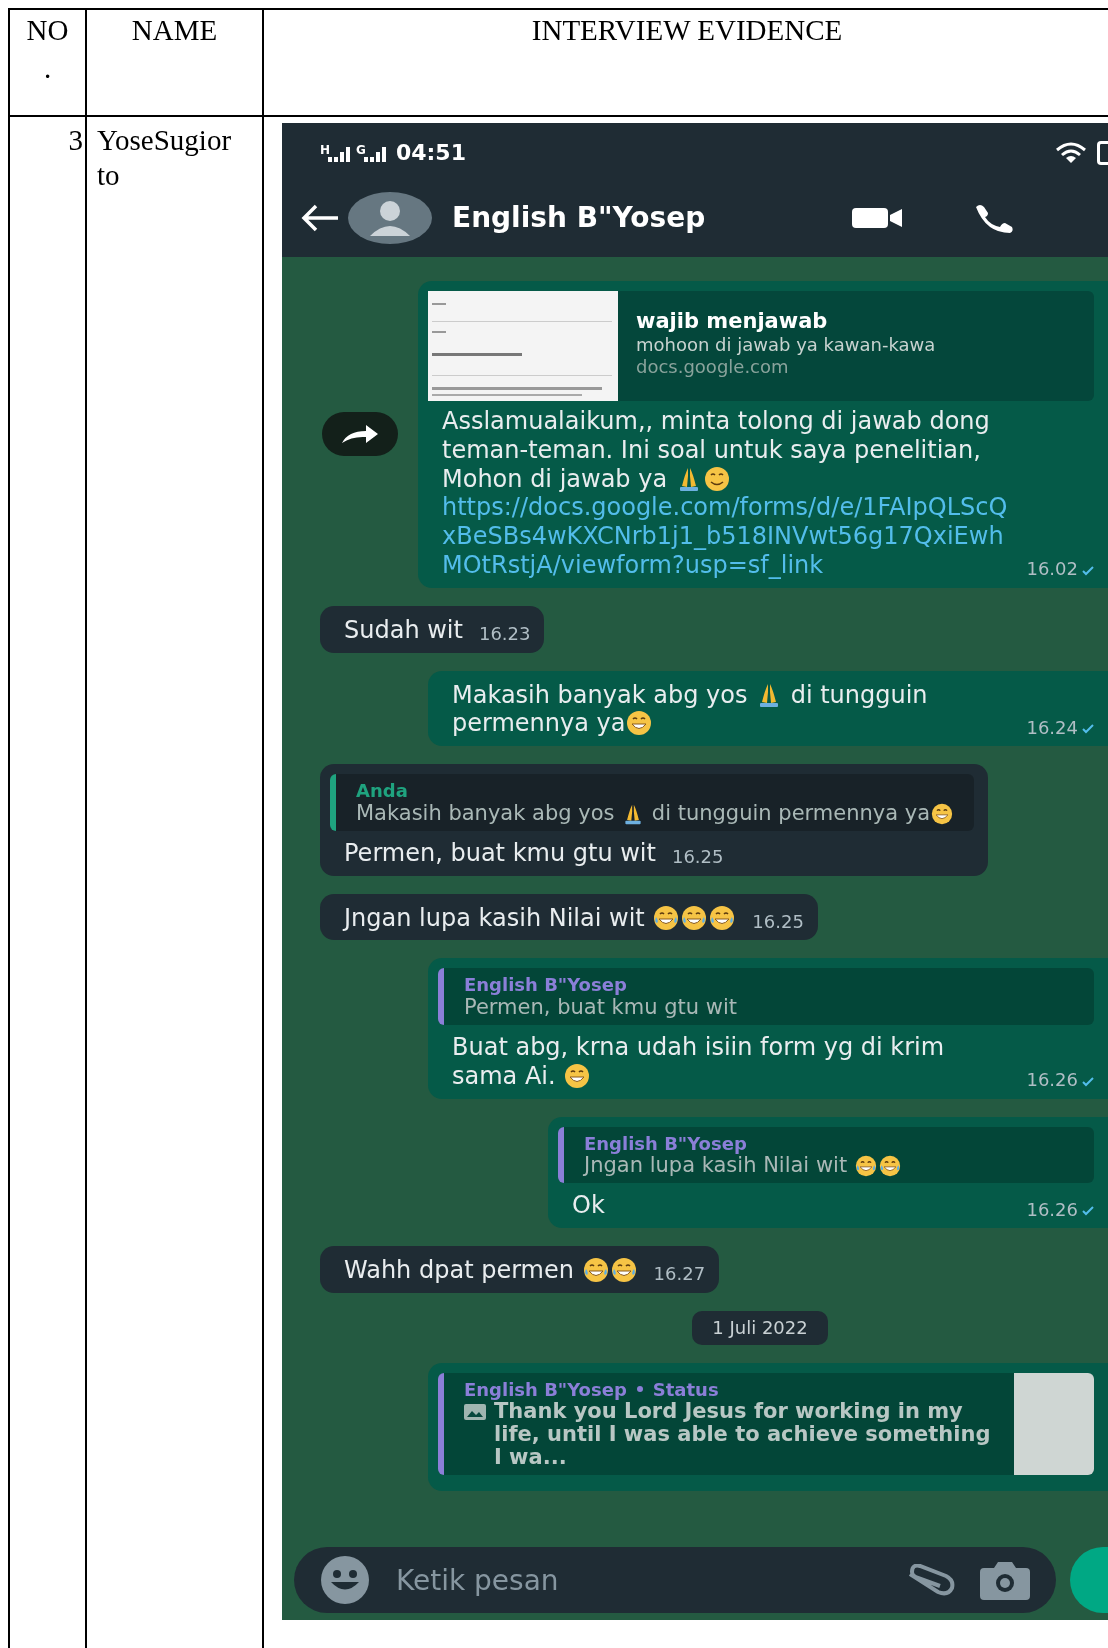 The image size is (1108, 1648). I want to click on share-arrow-icon, so click(360, 434).